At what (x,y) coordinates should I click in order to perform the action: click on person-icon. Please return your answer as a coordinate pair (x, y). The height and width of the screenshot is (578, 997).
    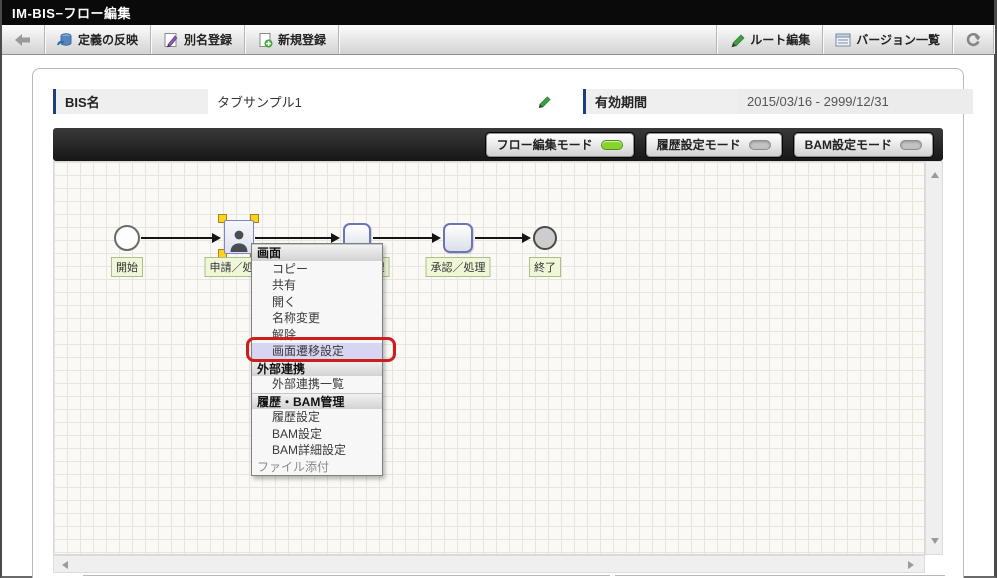
    Looking at the image, I should click on (239, 241).